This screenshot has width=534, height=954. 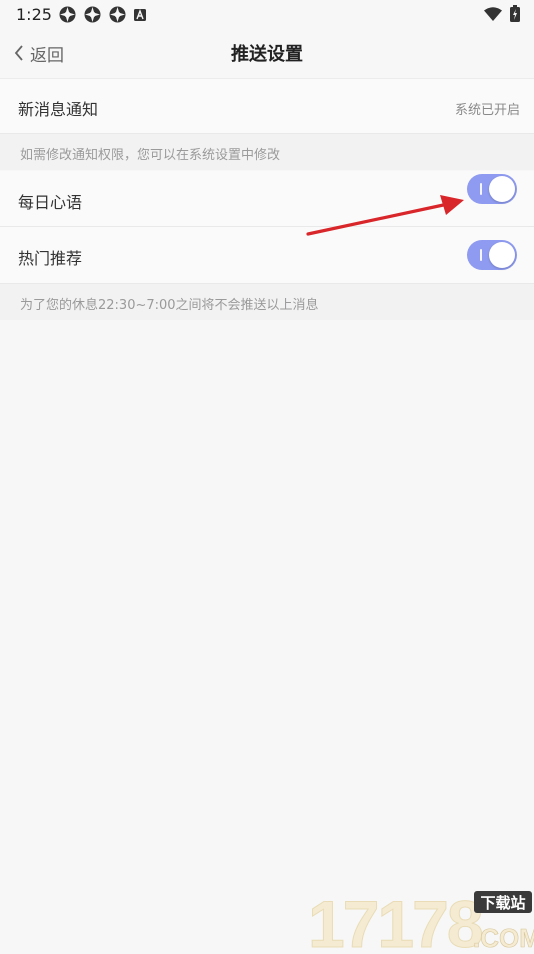 What do you see at coordinates (267, 14) in the screenshot?
I see `status-bar: 1:25` at bounding box center [267, 14].